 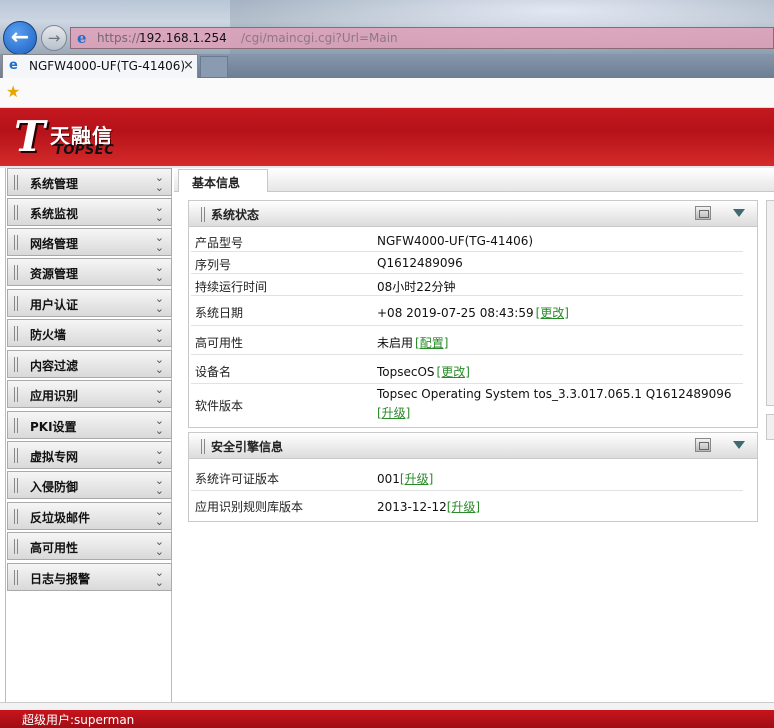 What do you see at coordinates (89, 516) in the screenshot?
I see `sidebar-item-antispam: 反垃圾邮件 ⌄ ⌄` at bounding box center [89, 516].